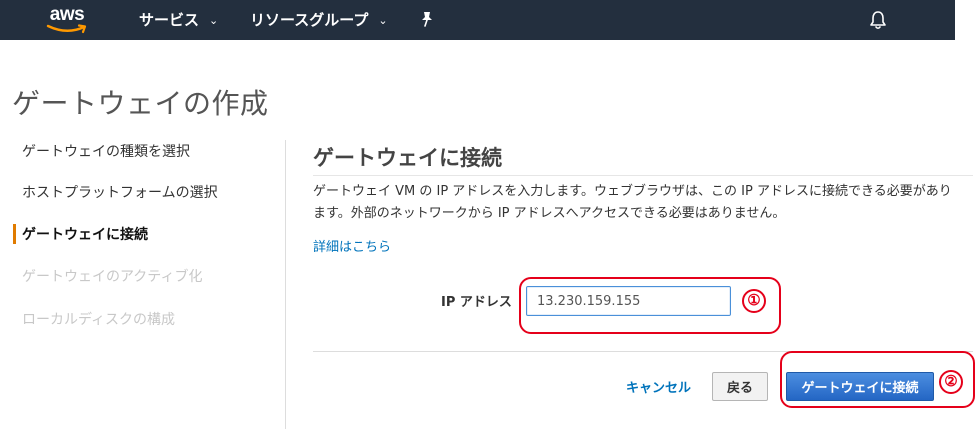 This screenshot has height=429, width=977. What do you see at coordinates (112, 277) in the screenshot?
I see `step-activate-gateway: ゲートウェイのアクティブ化` at bounding box center [112, 277].